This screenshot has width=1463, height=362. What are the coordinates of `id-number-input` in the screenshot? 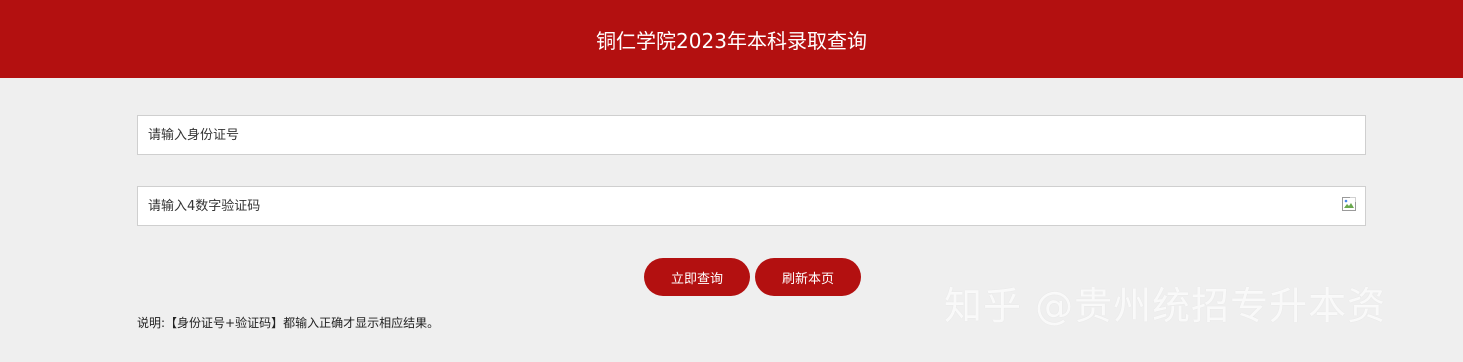 It's located at (751, 135).